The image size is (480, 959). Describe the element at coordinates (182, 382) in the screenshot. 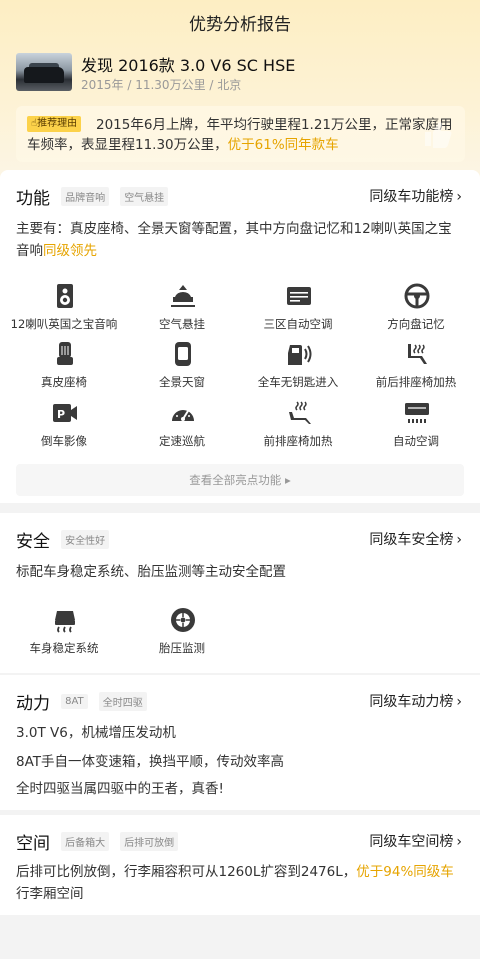

I see `feature-label: 全景天窗` at that location.